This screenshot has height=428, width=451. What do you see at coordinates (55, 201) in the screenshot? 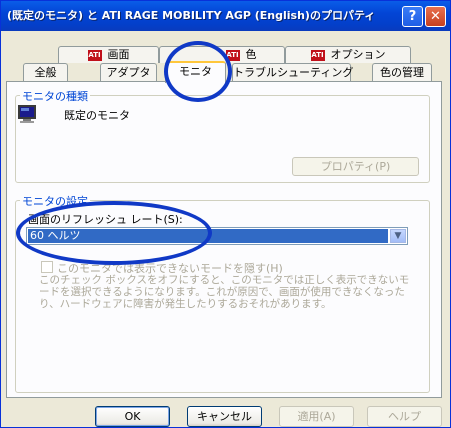
I see `monitor-settings-label: モニタの設定` at bounding box center [55, 201].